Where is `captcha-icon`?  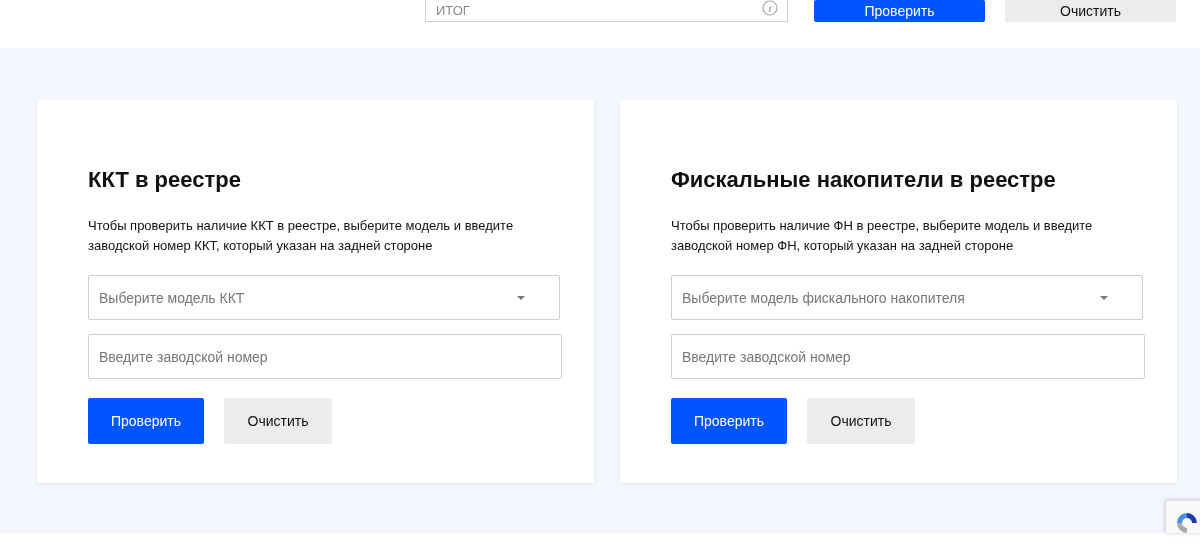
captcha-icon is located at coordinates (1187, 522).